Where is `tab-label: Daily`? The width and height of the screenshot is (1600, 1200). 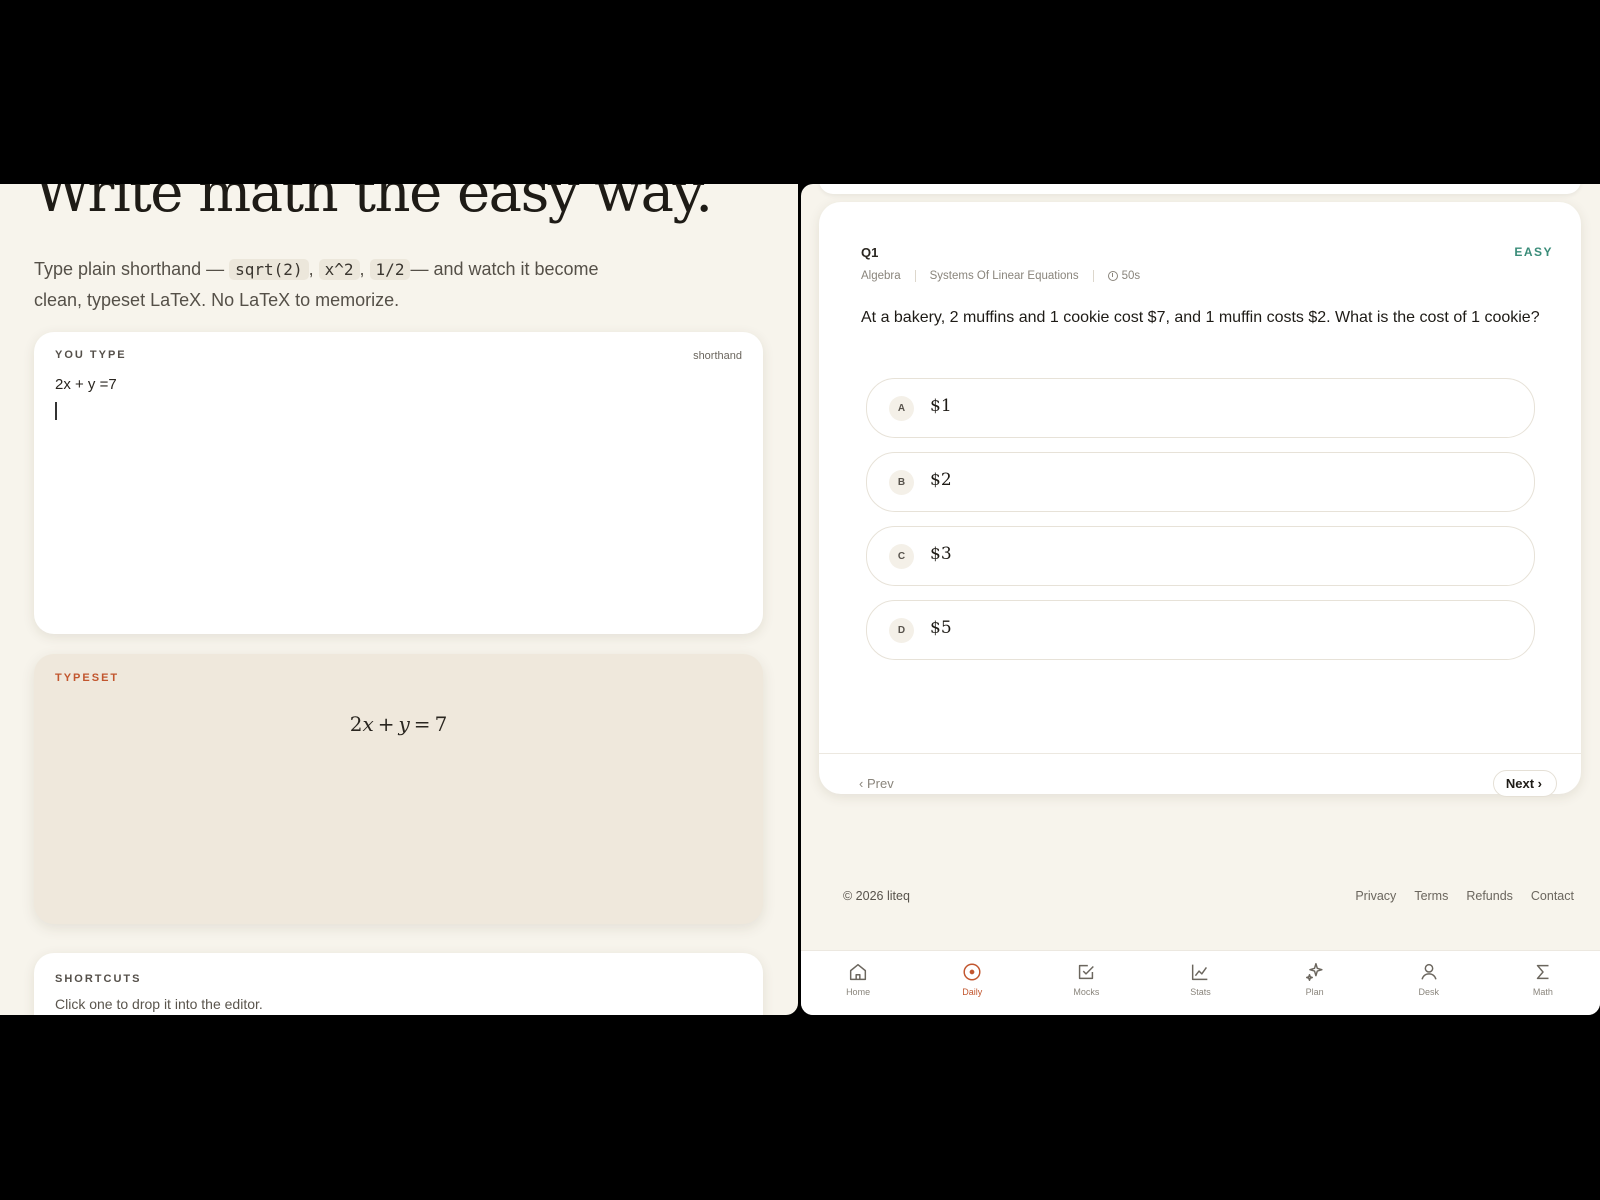 tab-label: Daily is located at coordinates (972, 992).